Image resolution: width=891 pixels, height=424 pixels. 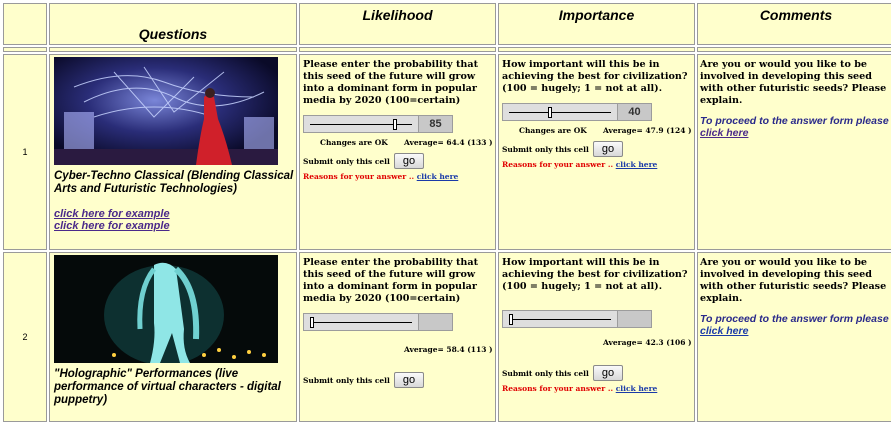 What do you see at coordinates (448, 349) in the screenshot?
I see `average-label: Average= 58.4 (113 )` at bounding box center [448, 349].